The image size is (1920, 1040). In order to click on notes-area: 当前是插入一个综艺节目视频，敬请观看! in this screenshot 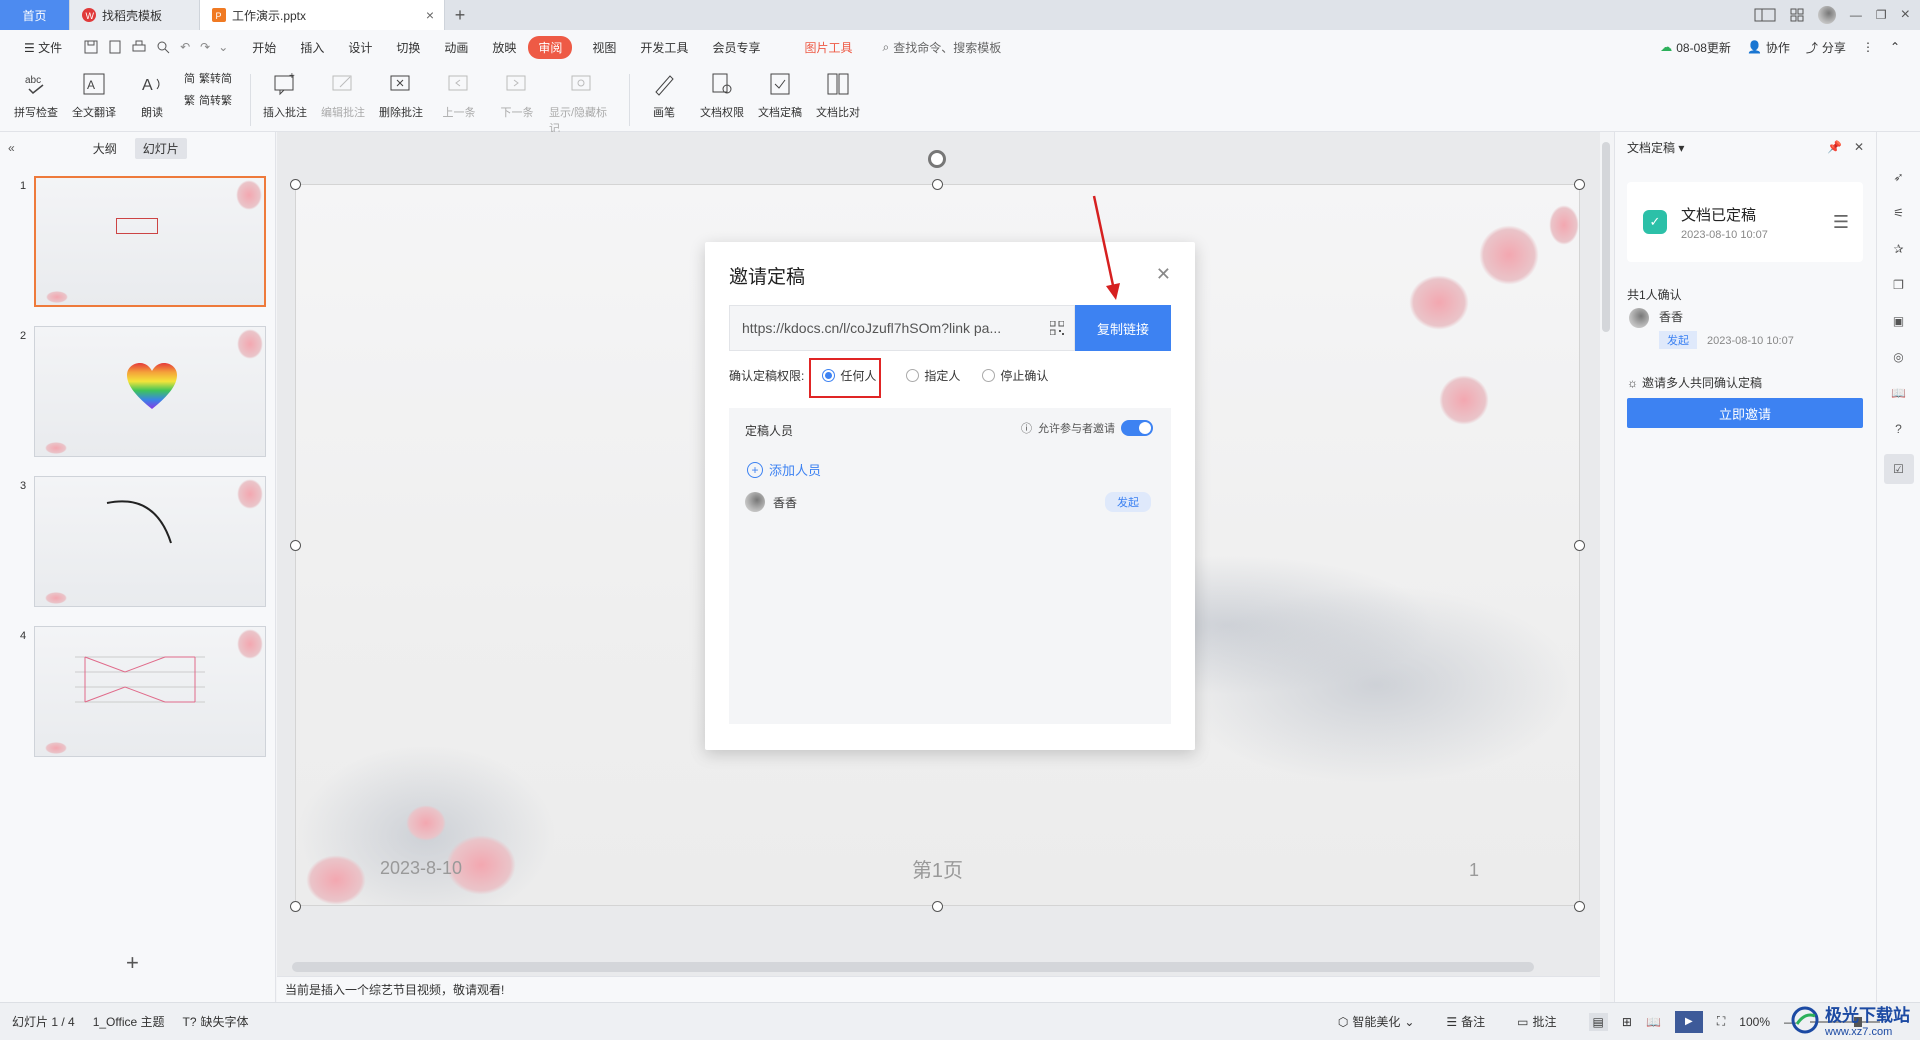, I will do `click(938, 989)`.